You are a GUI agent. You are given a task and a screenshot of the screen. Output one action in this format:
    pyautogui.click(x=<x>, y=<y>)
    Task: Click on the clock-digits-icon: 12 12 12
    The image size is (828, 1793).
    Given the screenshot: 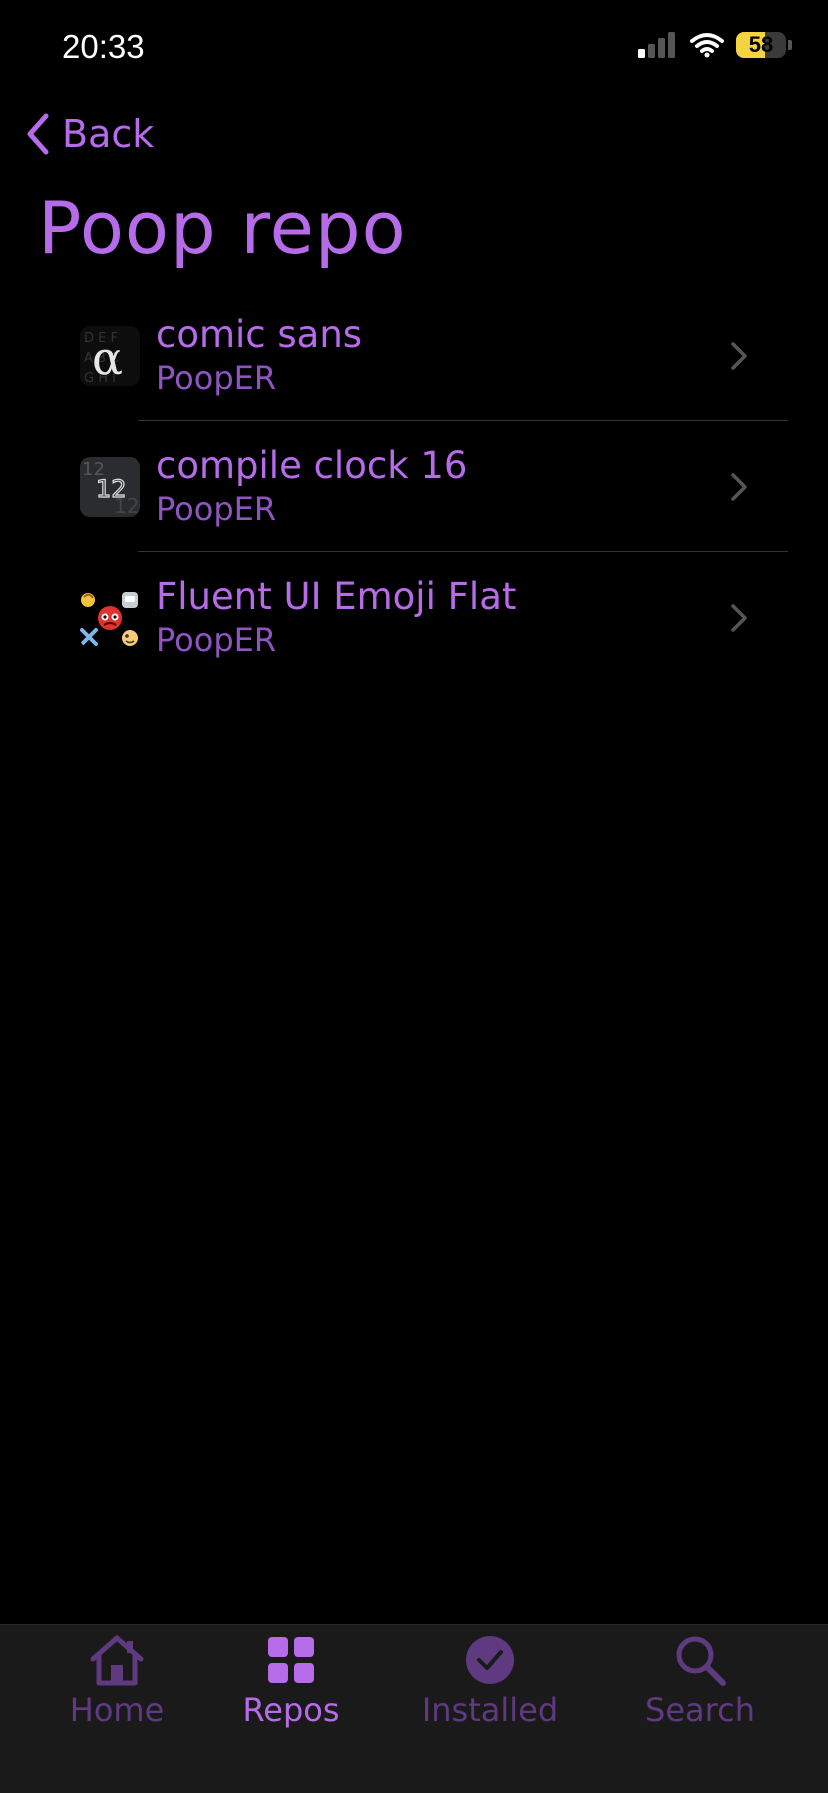 What is the action you would take?
    pyautogui.click(x=110, y=486)
    